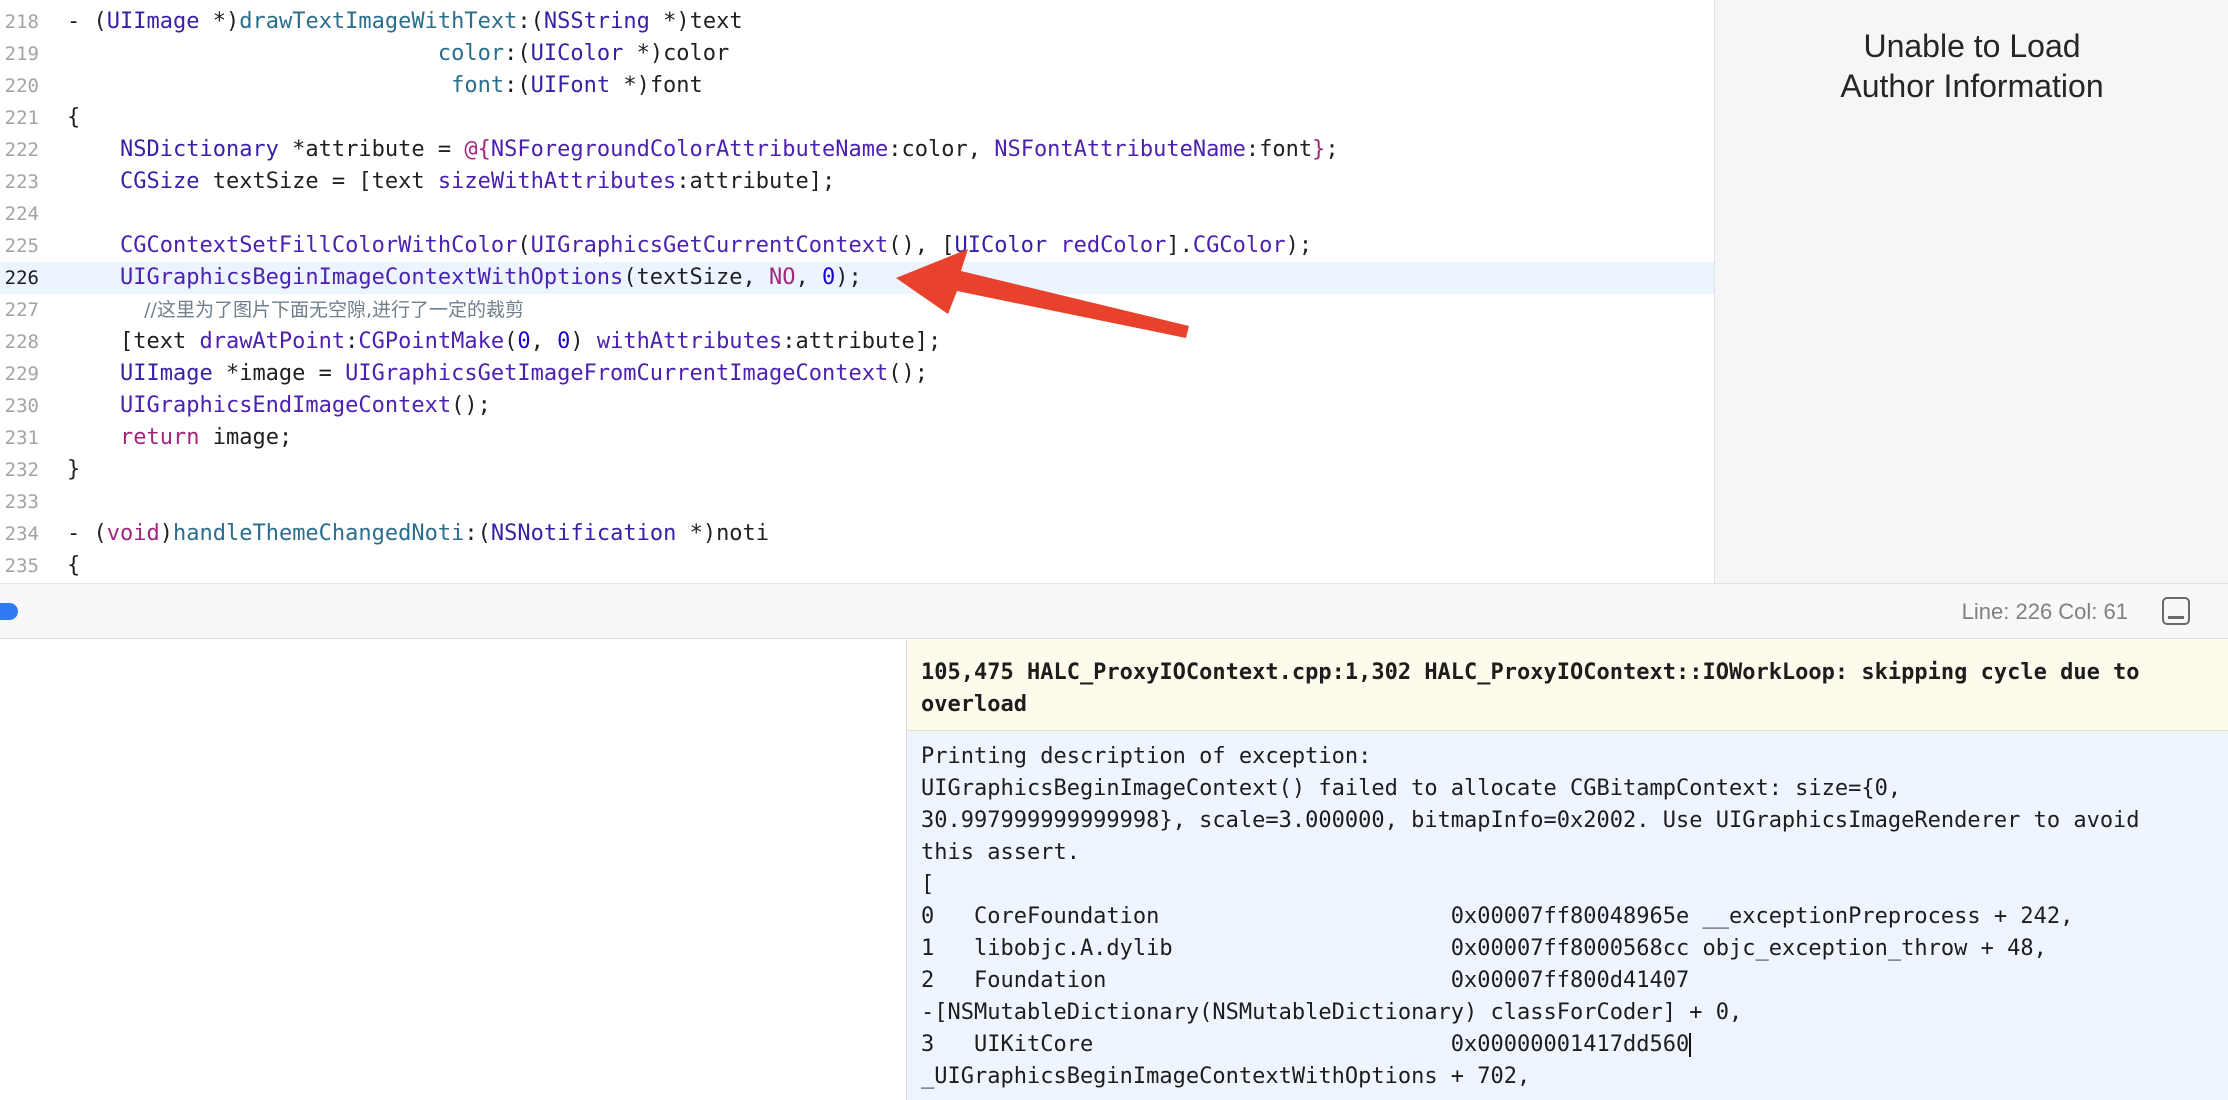 This screenshot has height=1100, width=2228. I want to click on code-line: 233, so click(857, 502).